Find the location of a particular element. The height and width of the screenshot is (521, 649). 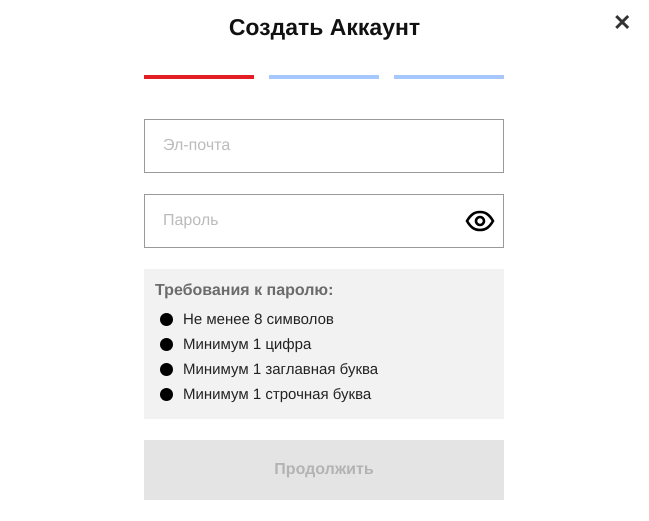

dialog-title: Создать Аккаунт is located at coordinates (324, 27).